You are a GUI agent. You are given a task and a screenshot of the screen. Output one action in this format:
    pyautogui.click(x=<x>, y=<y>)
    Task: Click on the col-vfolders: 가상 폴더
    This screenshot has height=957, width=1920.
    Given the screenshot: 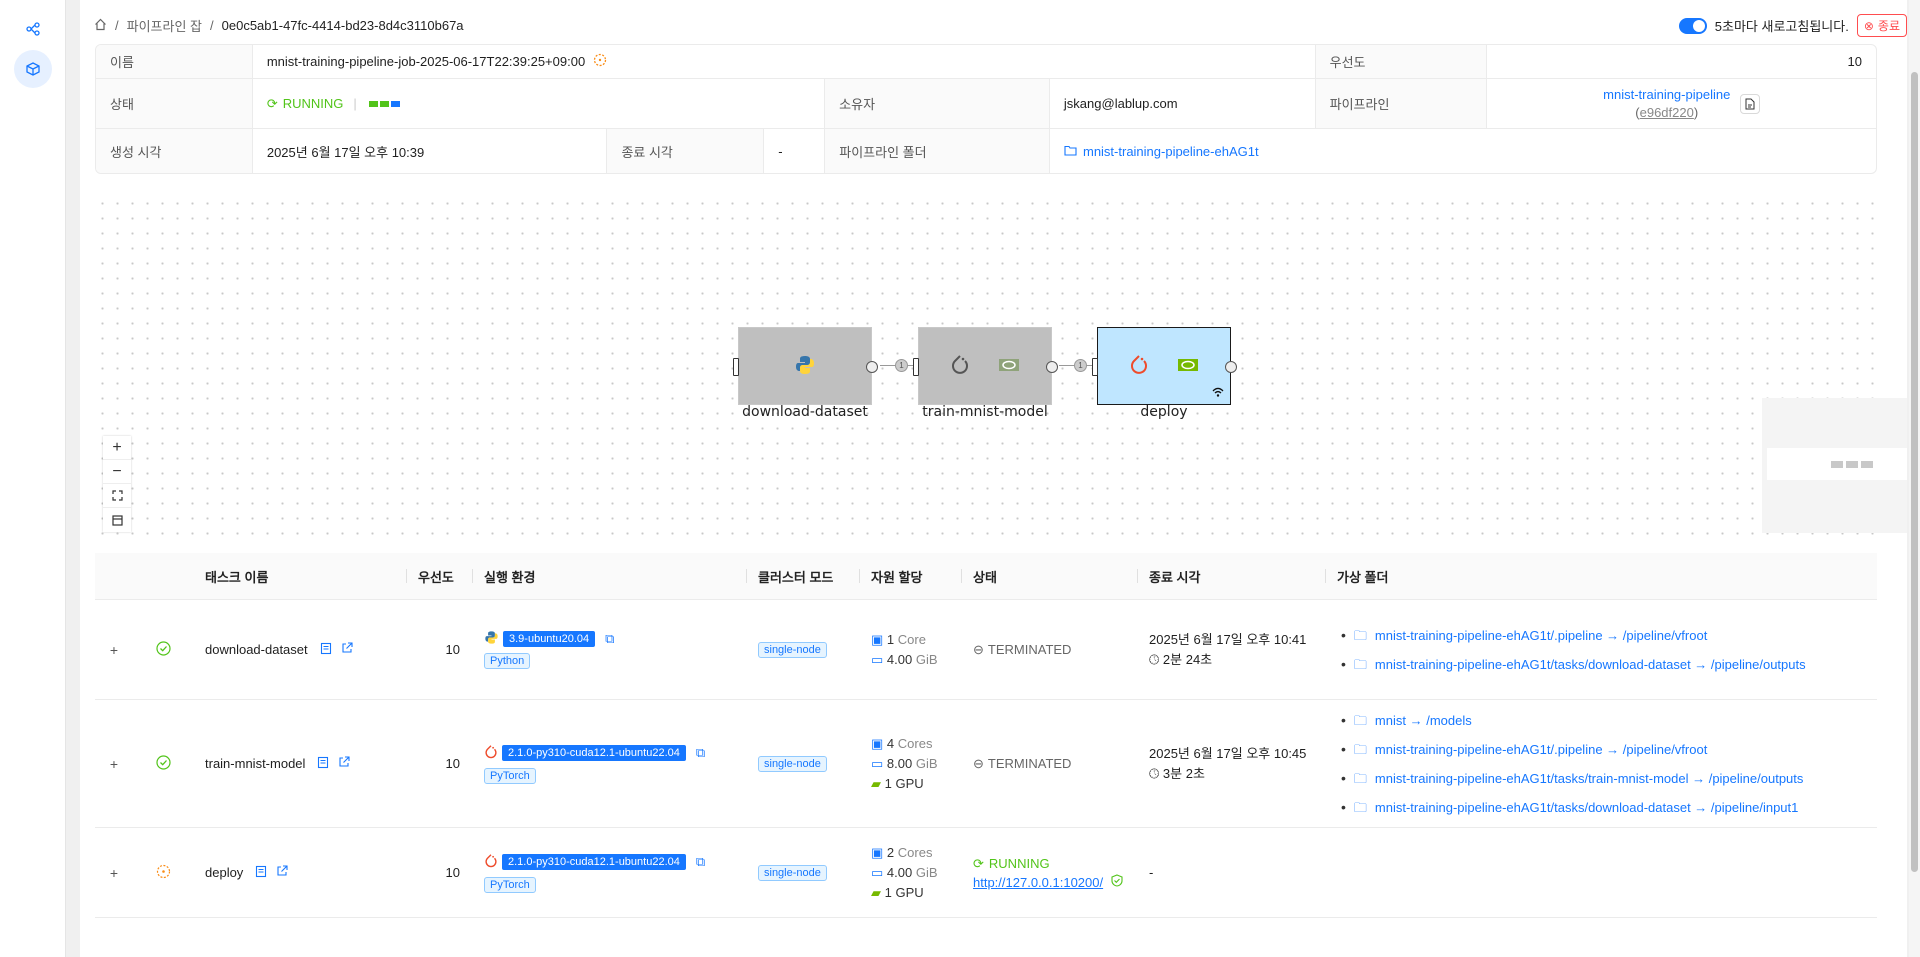 What is the action you would take?
    pyautogui.click(x=1600, y=576)
    